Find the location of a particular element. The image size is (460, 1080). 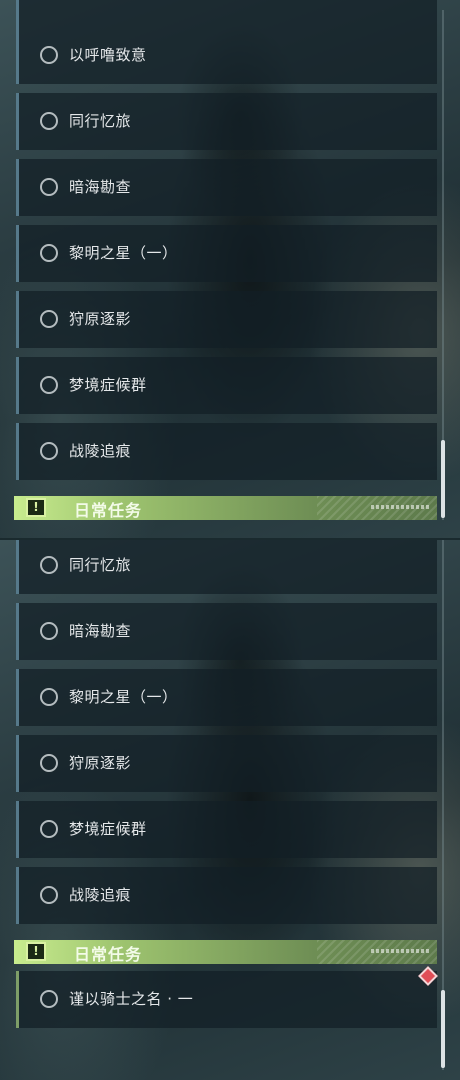

quest-item is located at coordinates (226, 13).